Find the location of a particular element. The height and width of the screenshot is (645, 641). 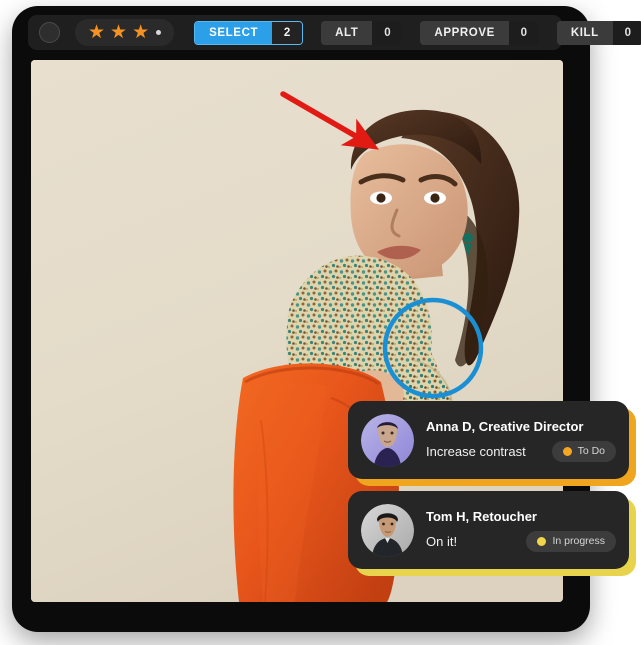

segment-select-count: 2 is located at coordinates (287, 32).